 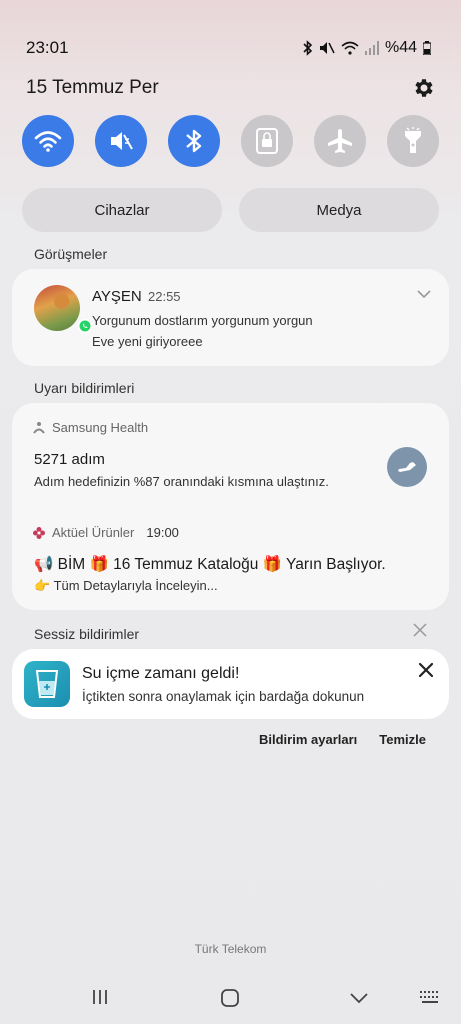 I want to click on conversations-section-title: Görüşmeler, so click(x=71, y=254).